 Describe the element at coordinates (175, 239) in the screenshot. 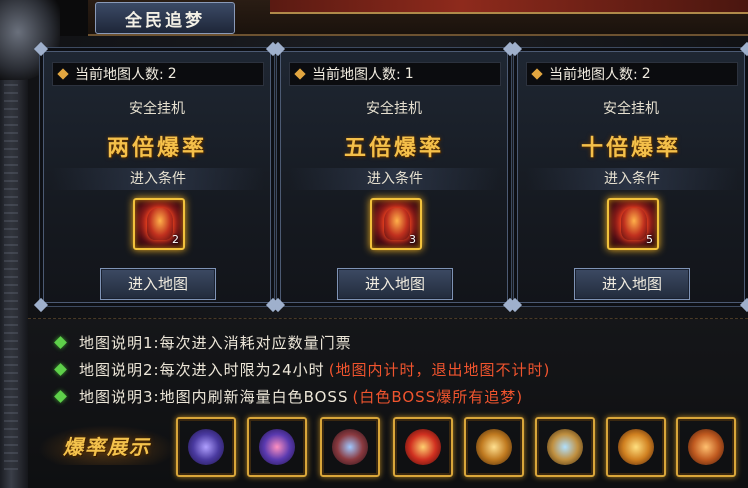

I see `item-quantity: 2` at that location.